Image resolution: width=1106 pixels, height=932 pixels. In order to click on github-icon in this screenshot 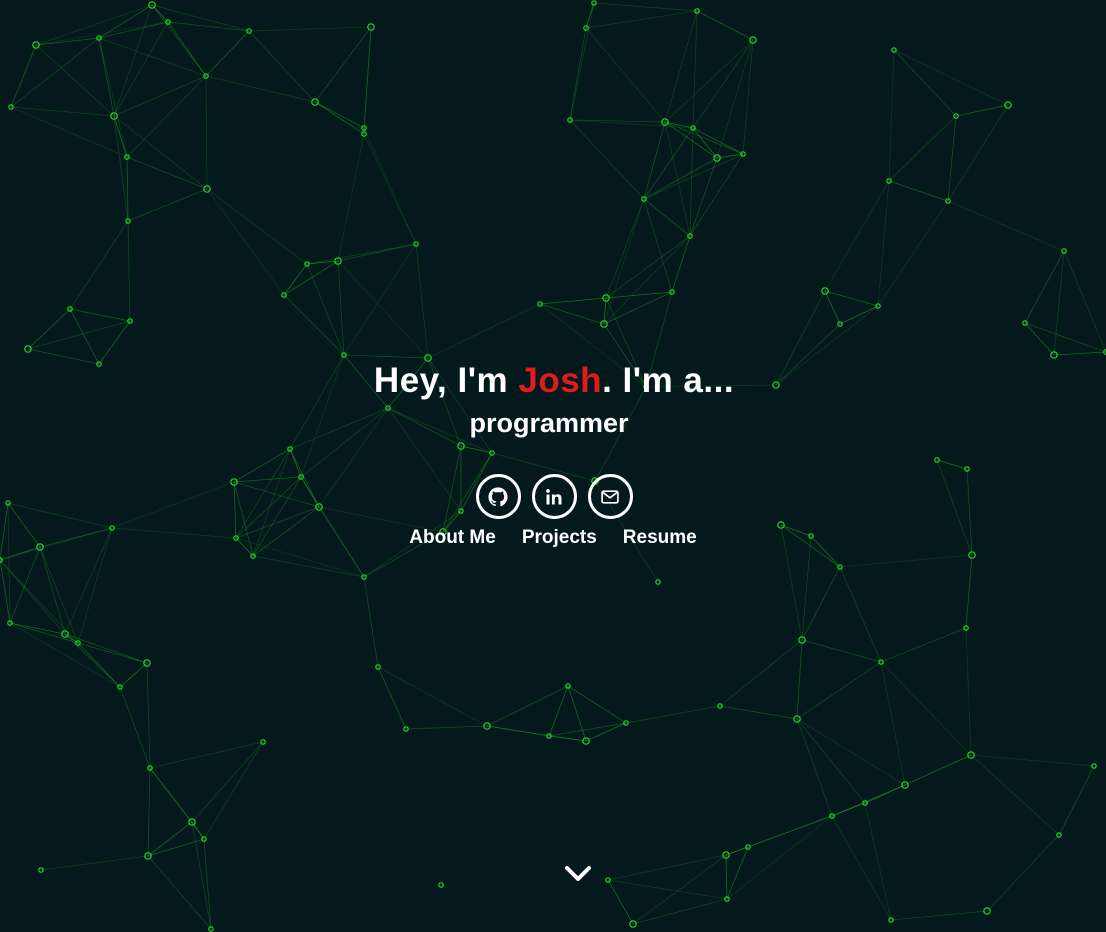, I will do `click(498, 496)`.